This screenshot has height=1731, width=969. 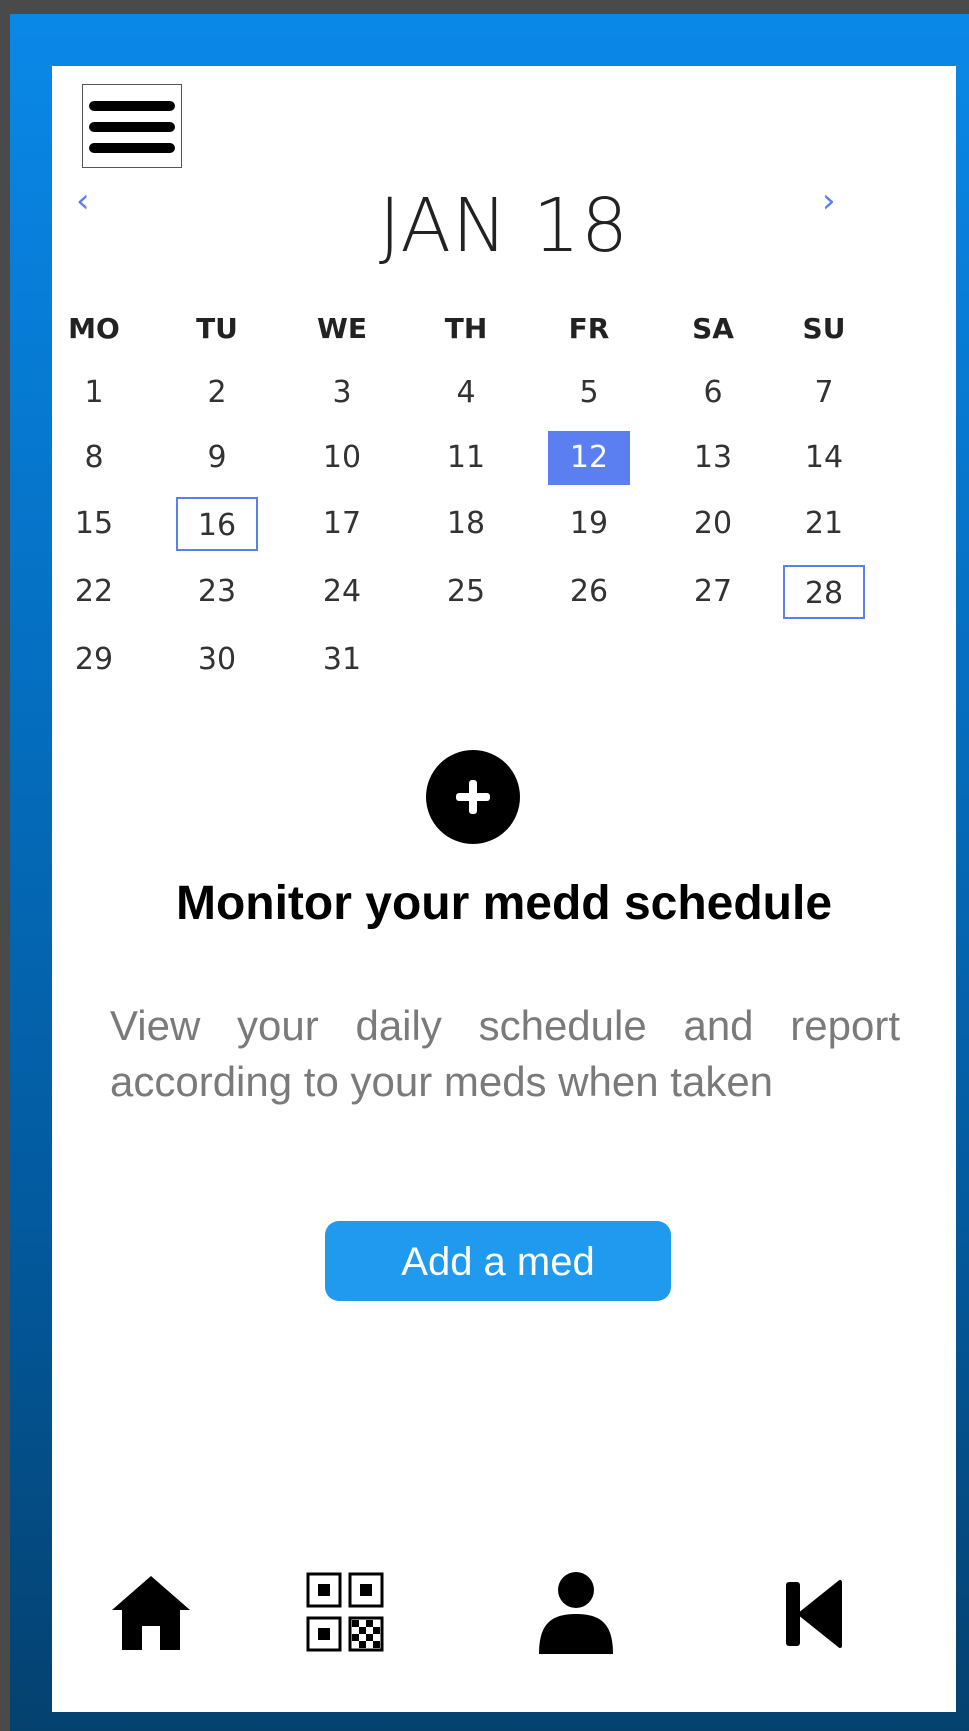 I want to click on calendar-day: 14, so click(x=824, y=458).